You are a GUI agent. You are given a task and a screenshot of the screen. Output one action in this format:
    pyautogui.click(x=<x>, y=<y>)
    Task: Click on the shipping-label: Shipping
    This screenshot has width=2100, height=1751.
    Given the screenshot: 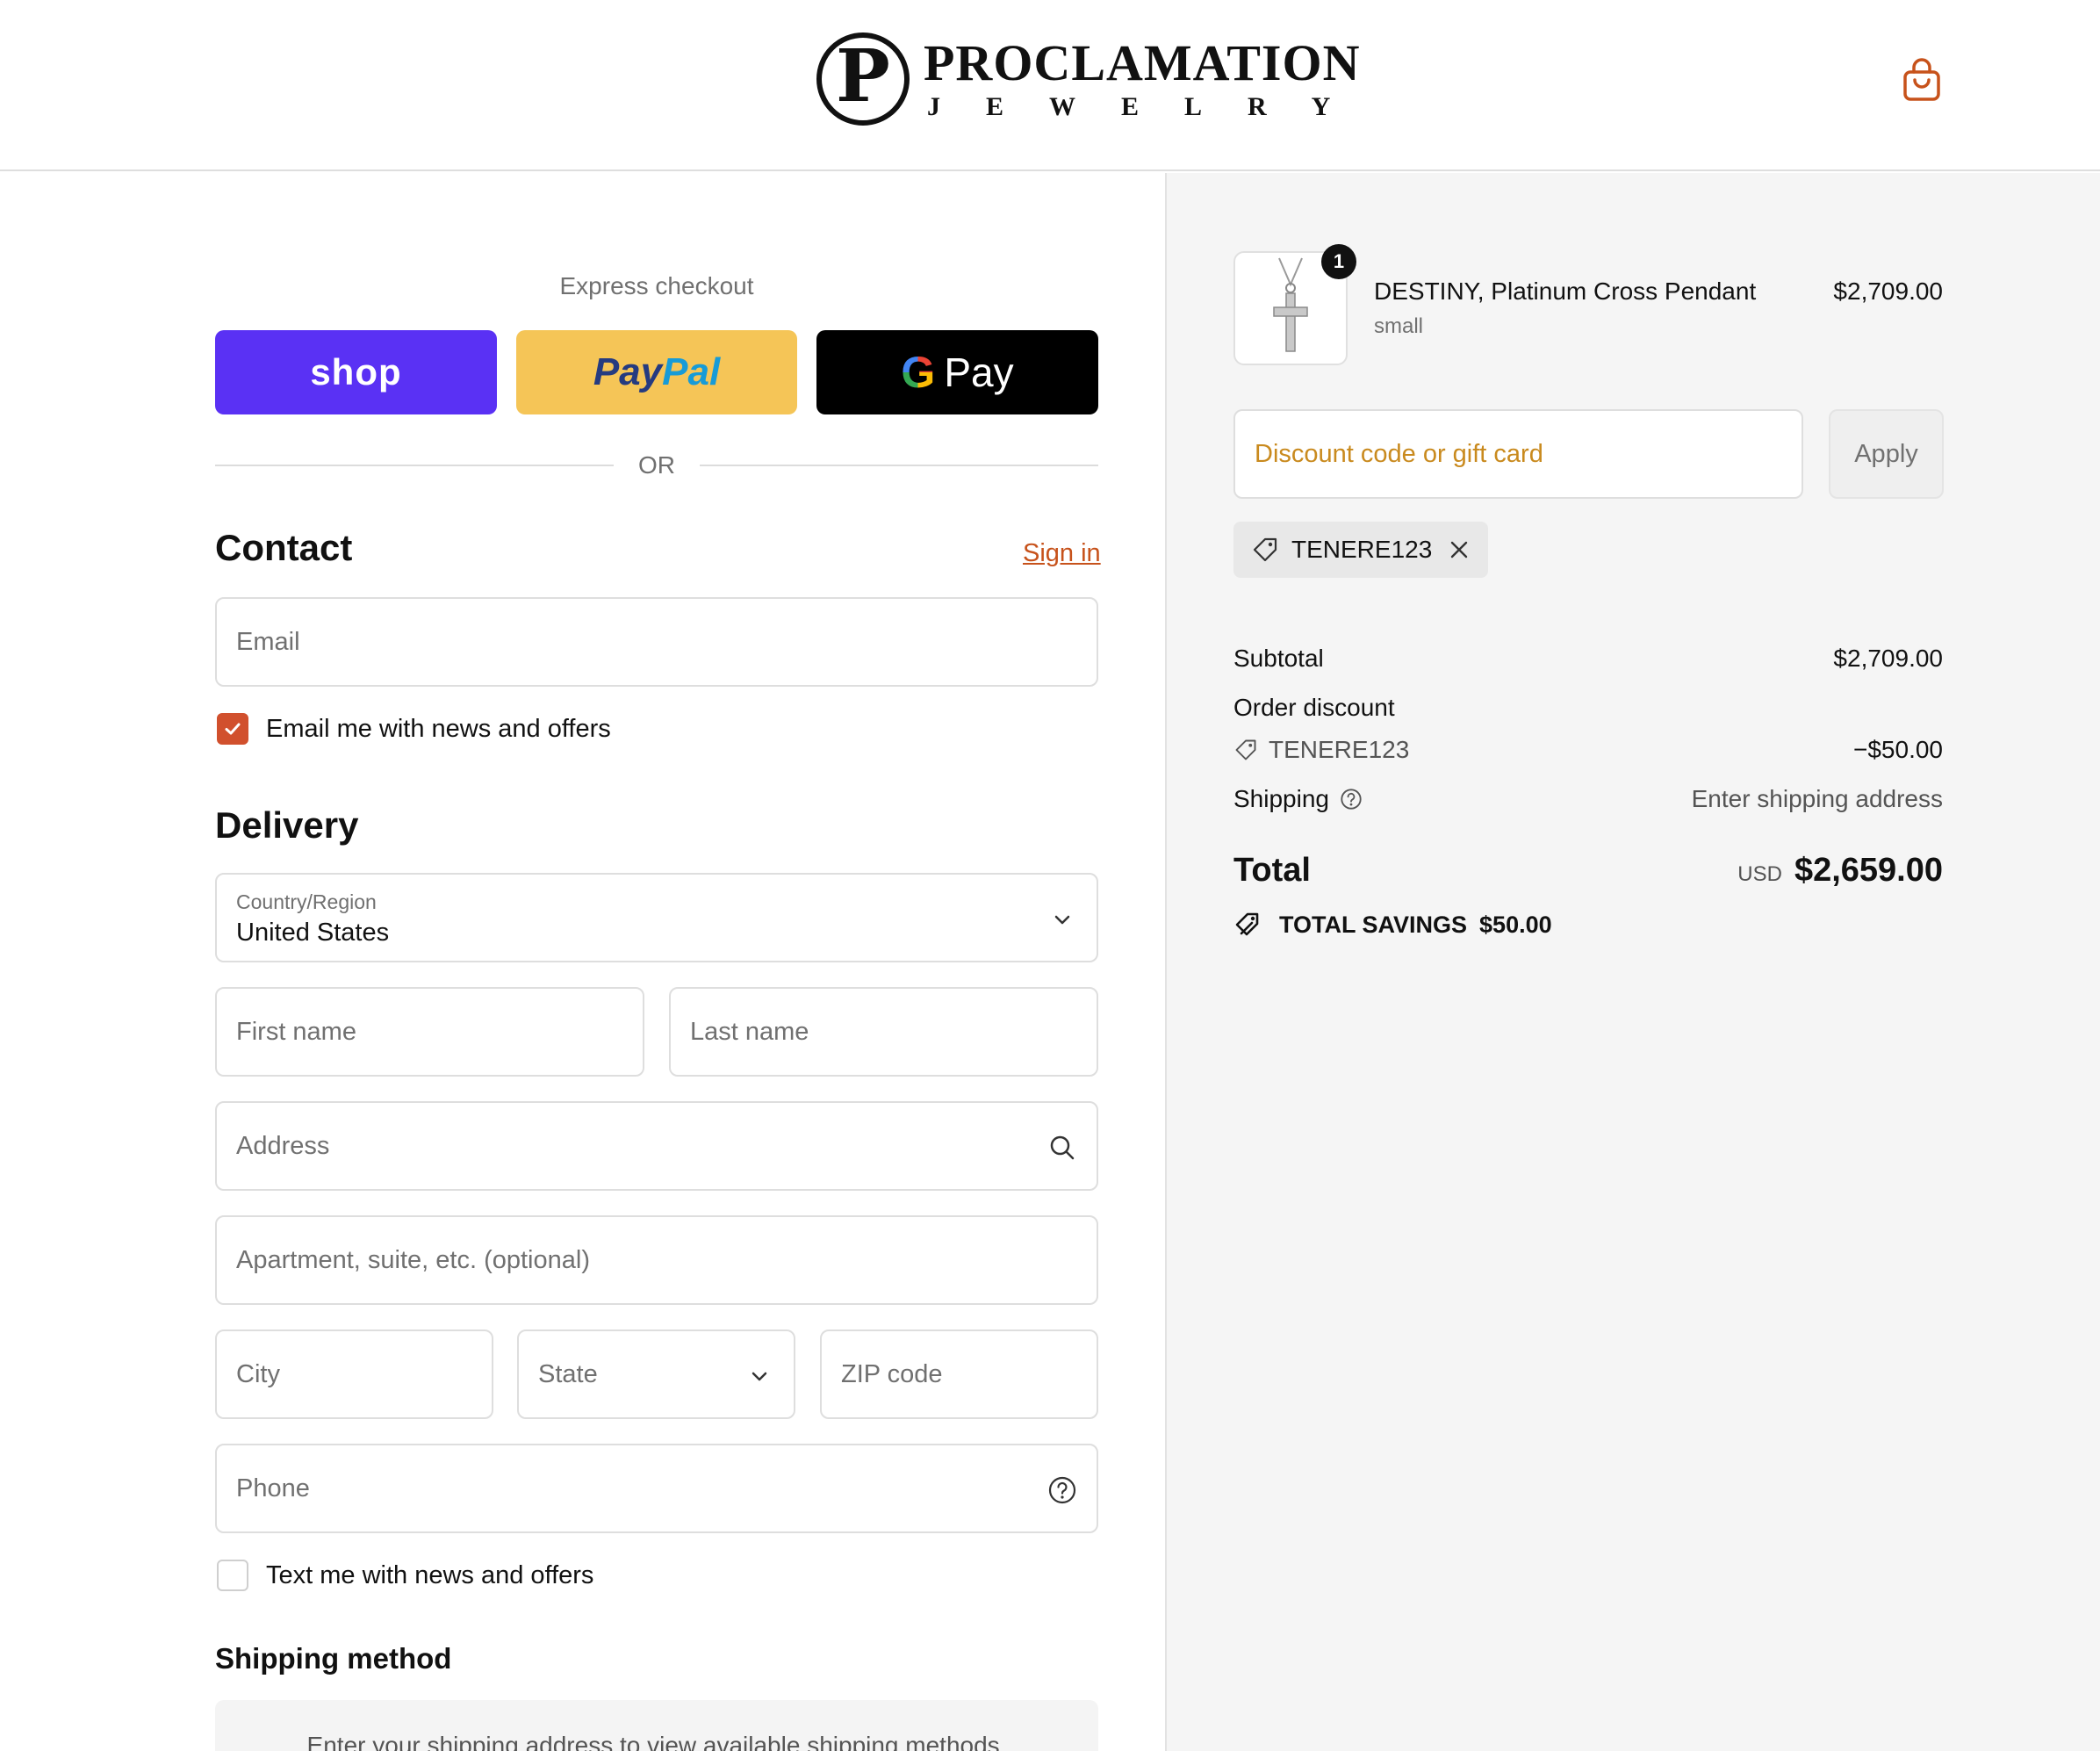 What is the action you would take?
    pyautogui.click(x=1298, y=799)
    